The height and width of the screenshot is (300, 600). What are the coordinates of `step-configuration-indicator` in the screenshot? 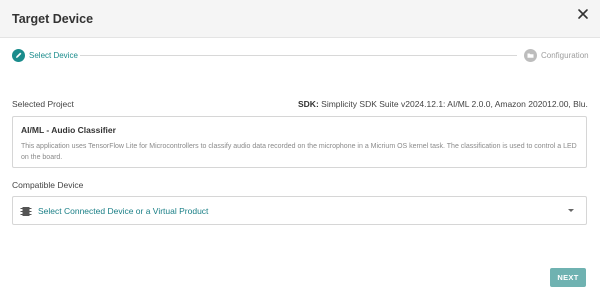 It's located at (530, 55).